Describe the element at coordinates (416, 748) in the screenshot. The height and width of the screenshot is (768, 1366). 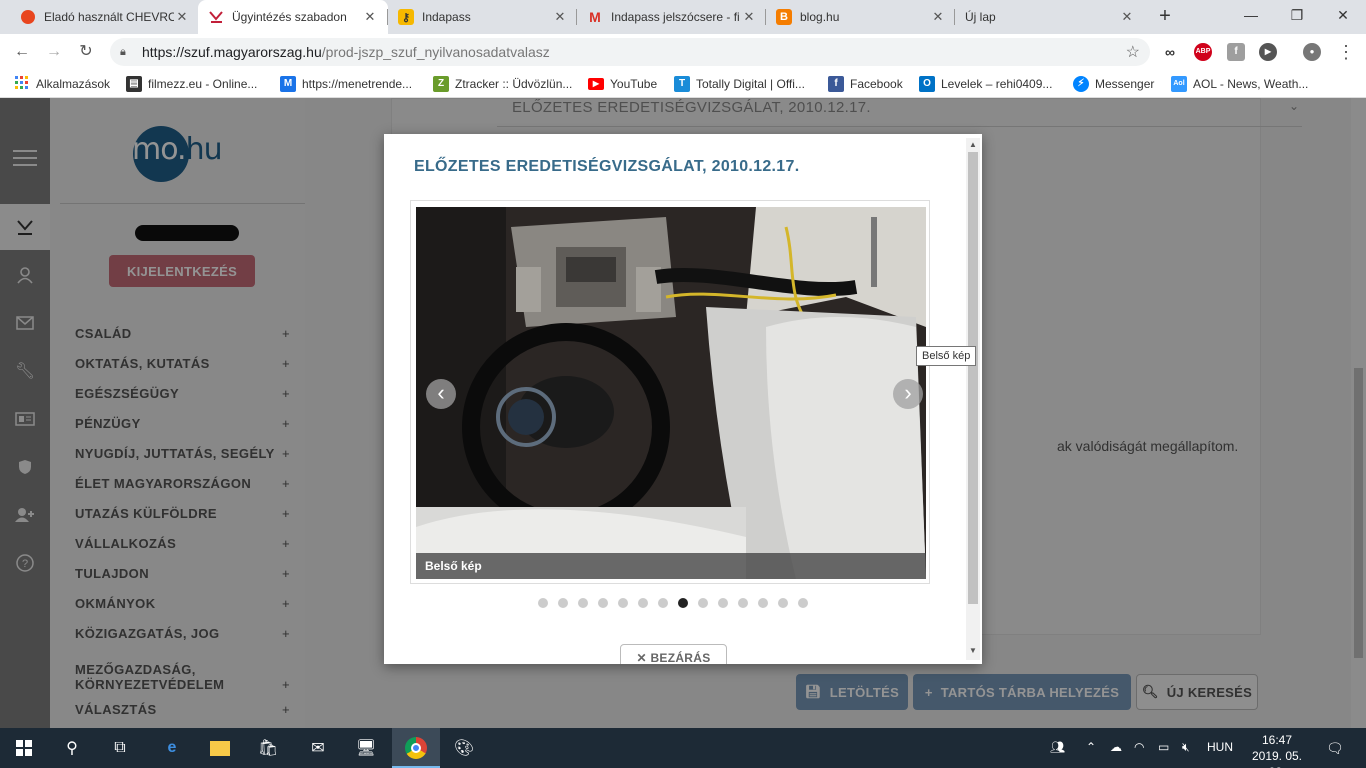
I see `chrome-icon` at that location.